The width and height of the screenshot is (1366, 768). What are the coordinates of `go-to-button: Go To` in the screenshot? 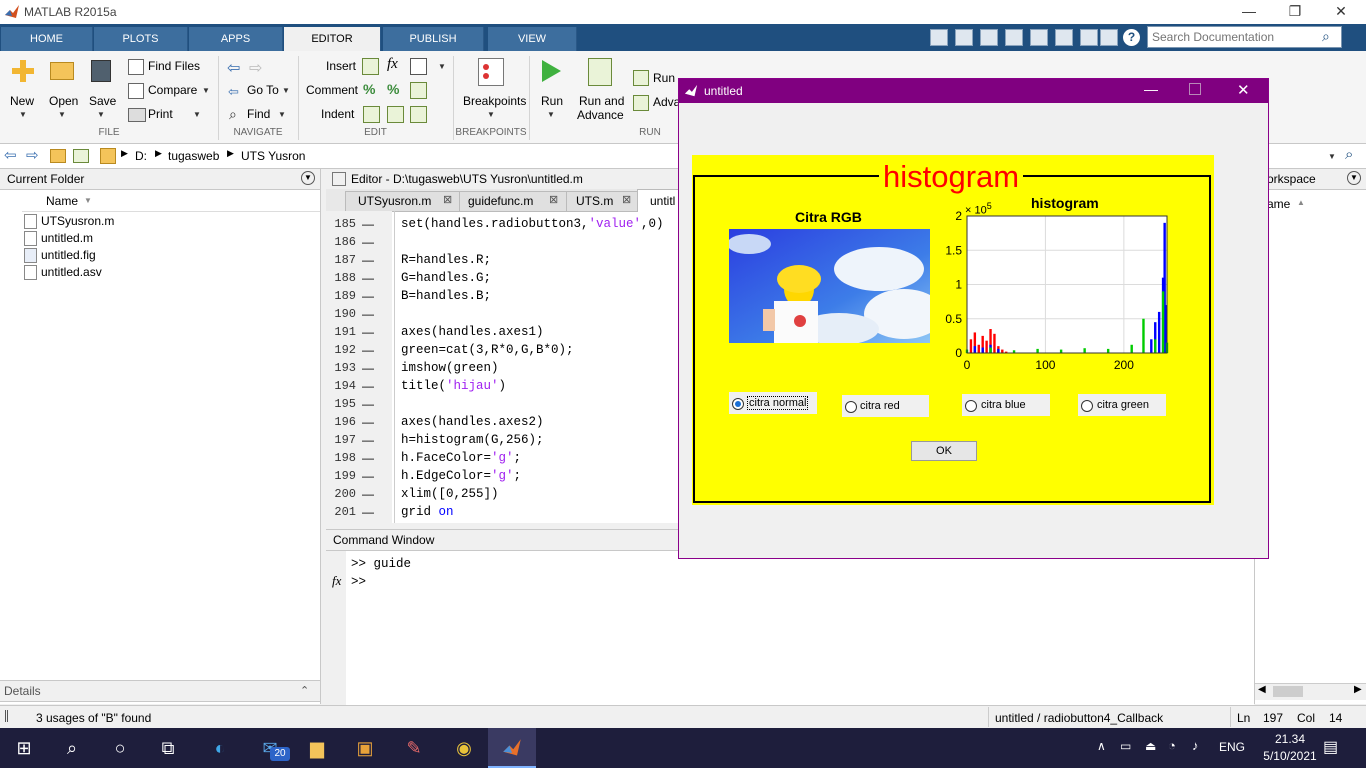 It's located at (263, 90).